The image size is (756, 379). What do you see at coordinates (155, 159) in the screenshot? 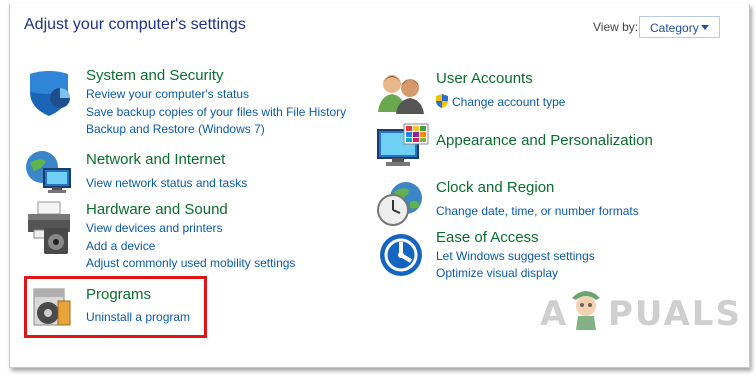
I see `category-title-network-and-internet: Network and Internet` at bounding box center [155, 159].